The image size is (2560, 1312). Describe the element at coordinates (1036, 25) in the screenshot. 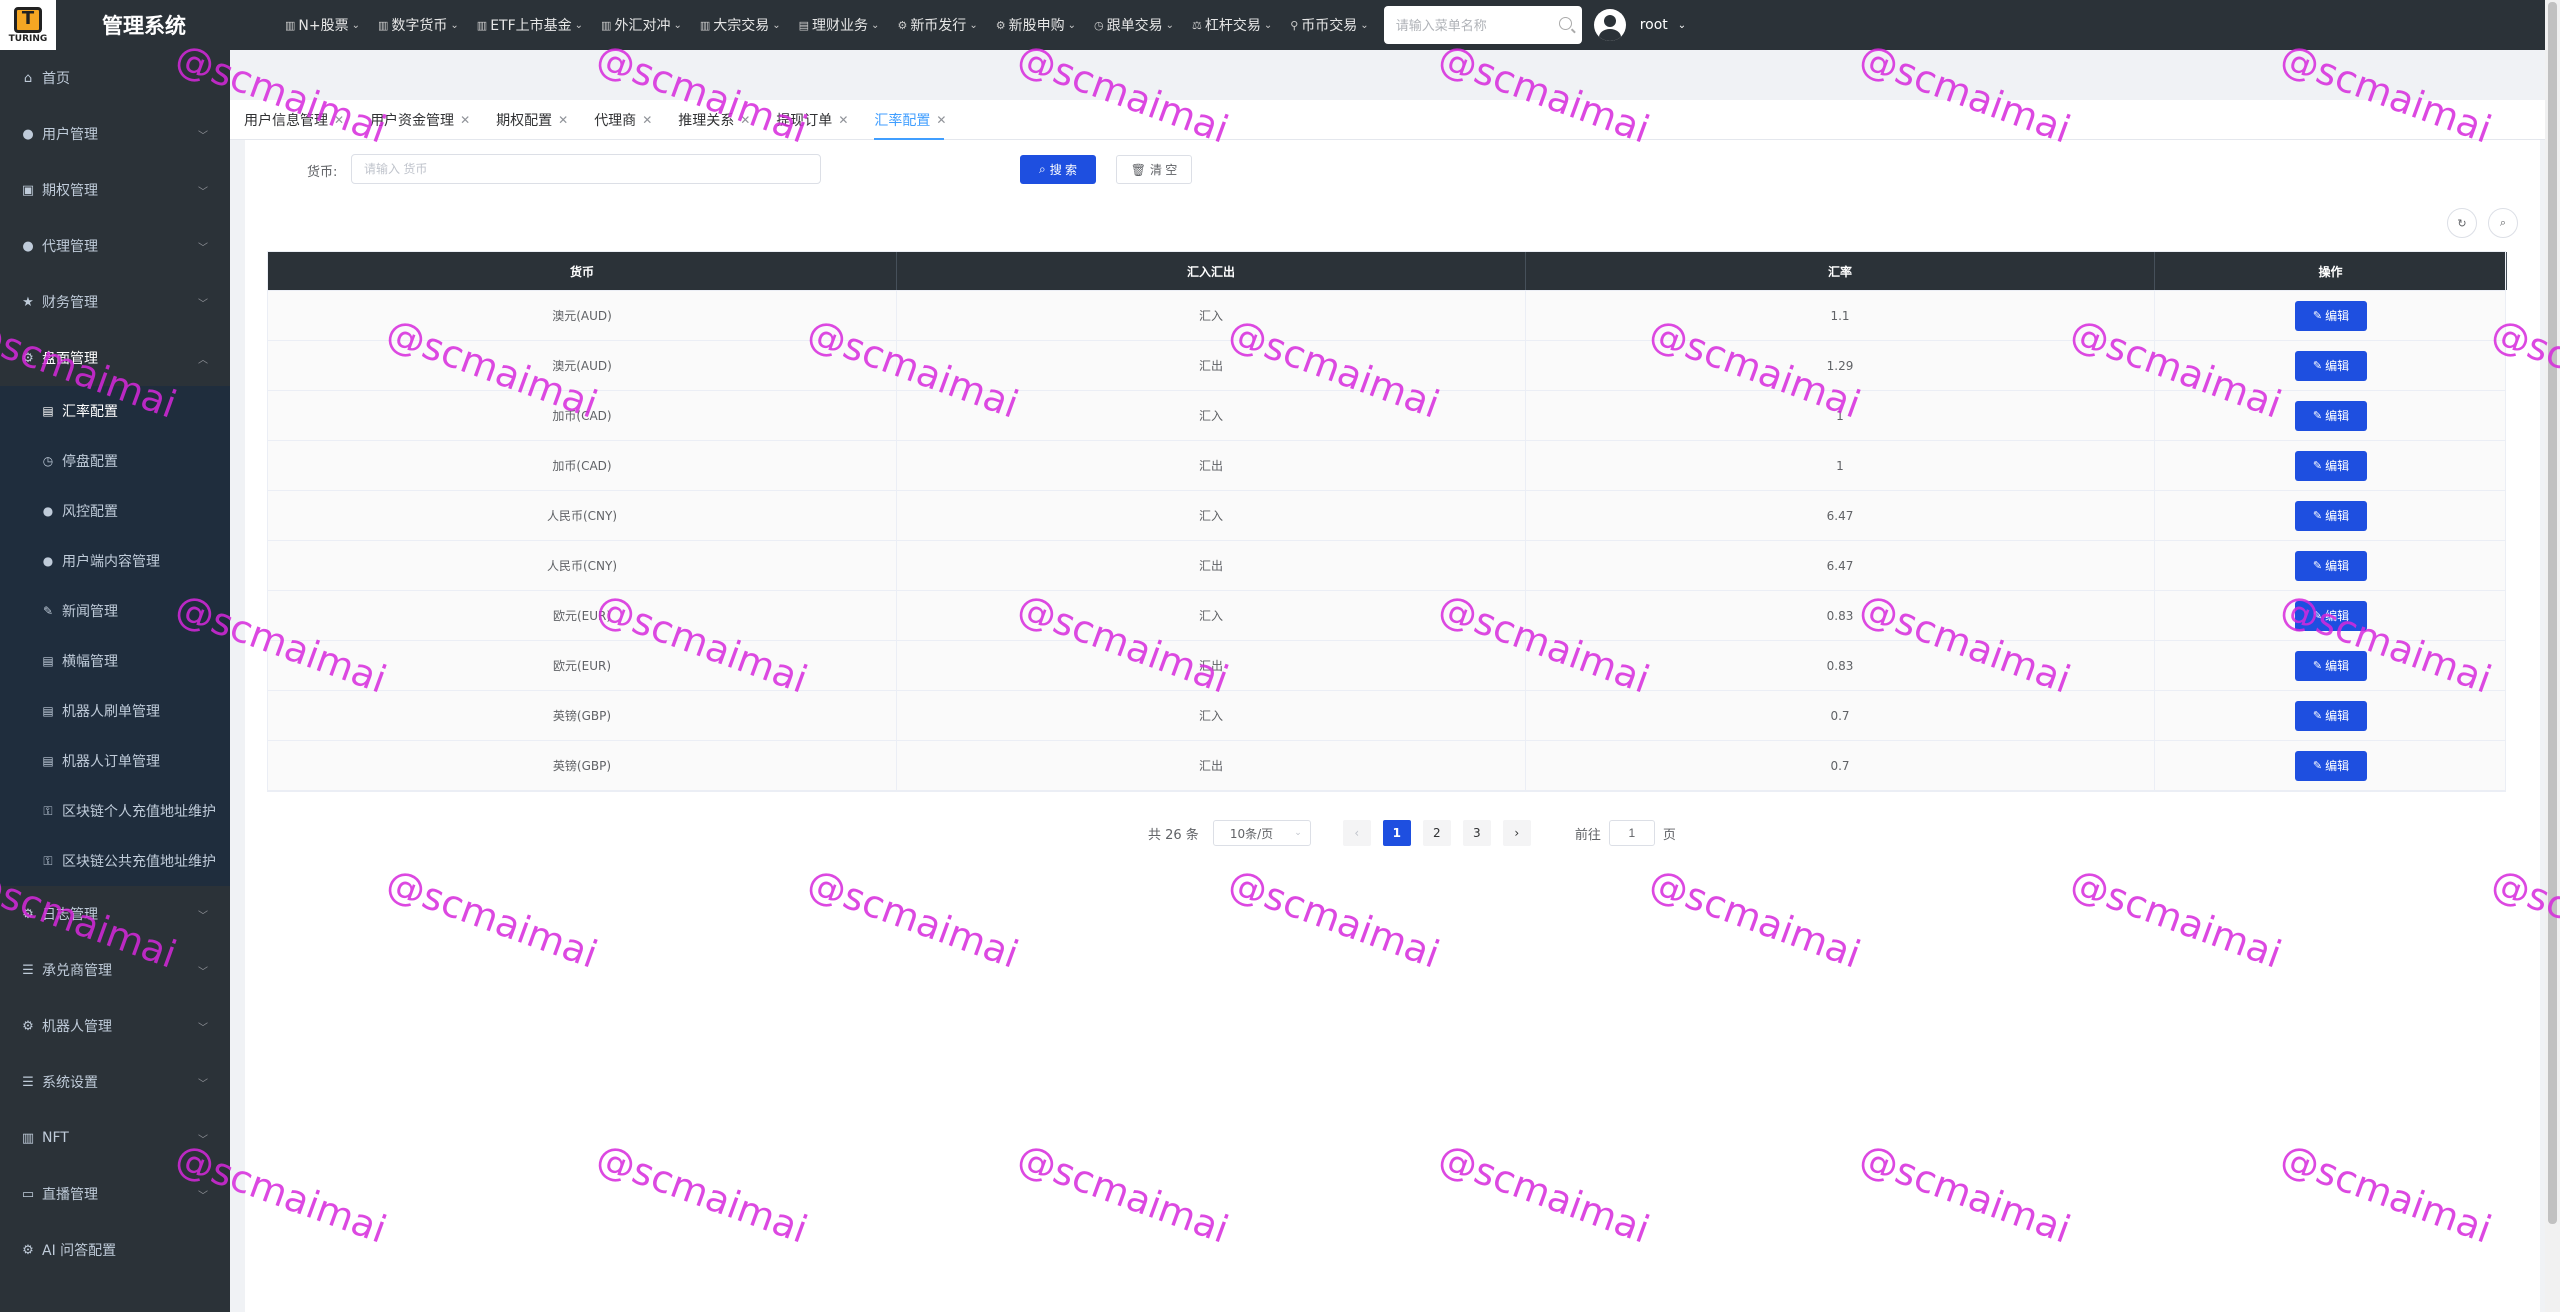

I see `topnav-item-7: ⚙ 新股申购 ⌄` at that location.